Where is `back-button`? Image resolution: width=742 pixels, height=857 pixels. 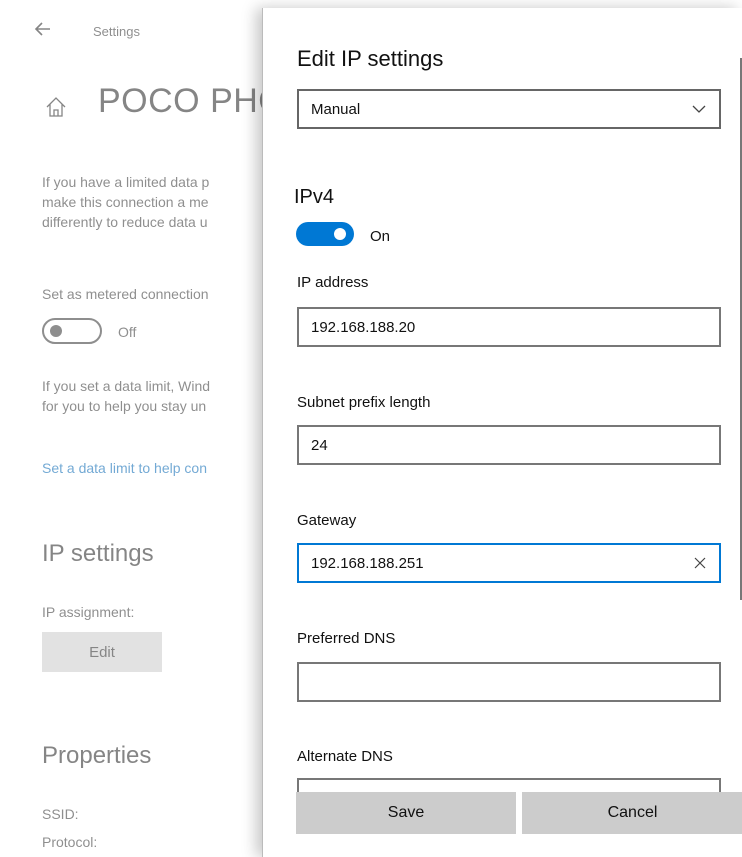 back-button is located at coordinates (44, 30).